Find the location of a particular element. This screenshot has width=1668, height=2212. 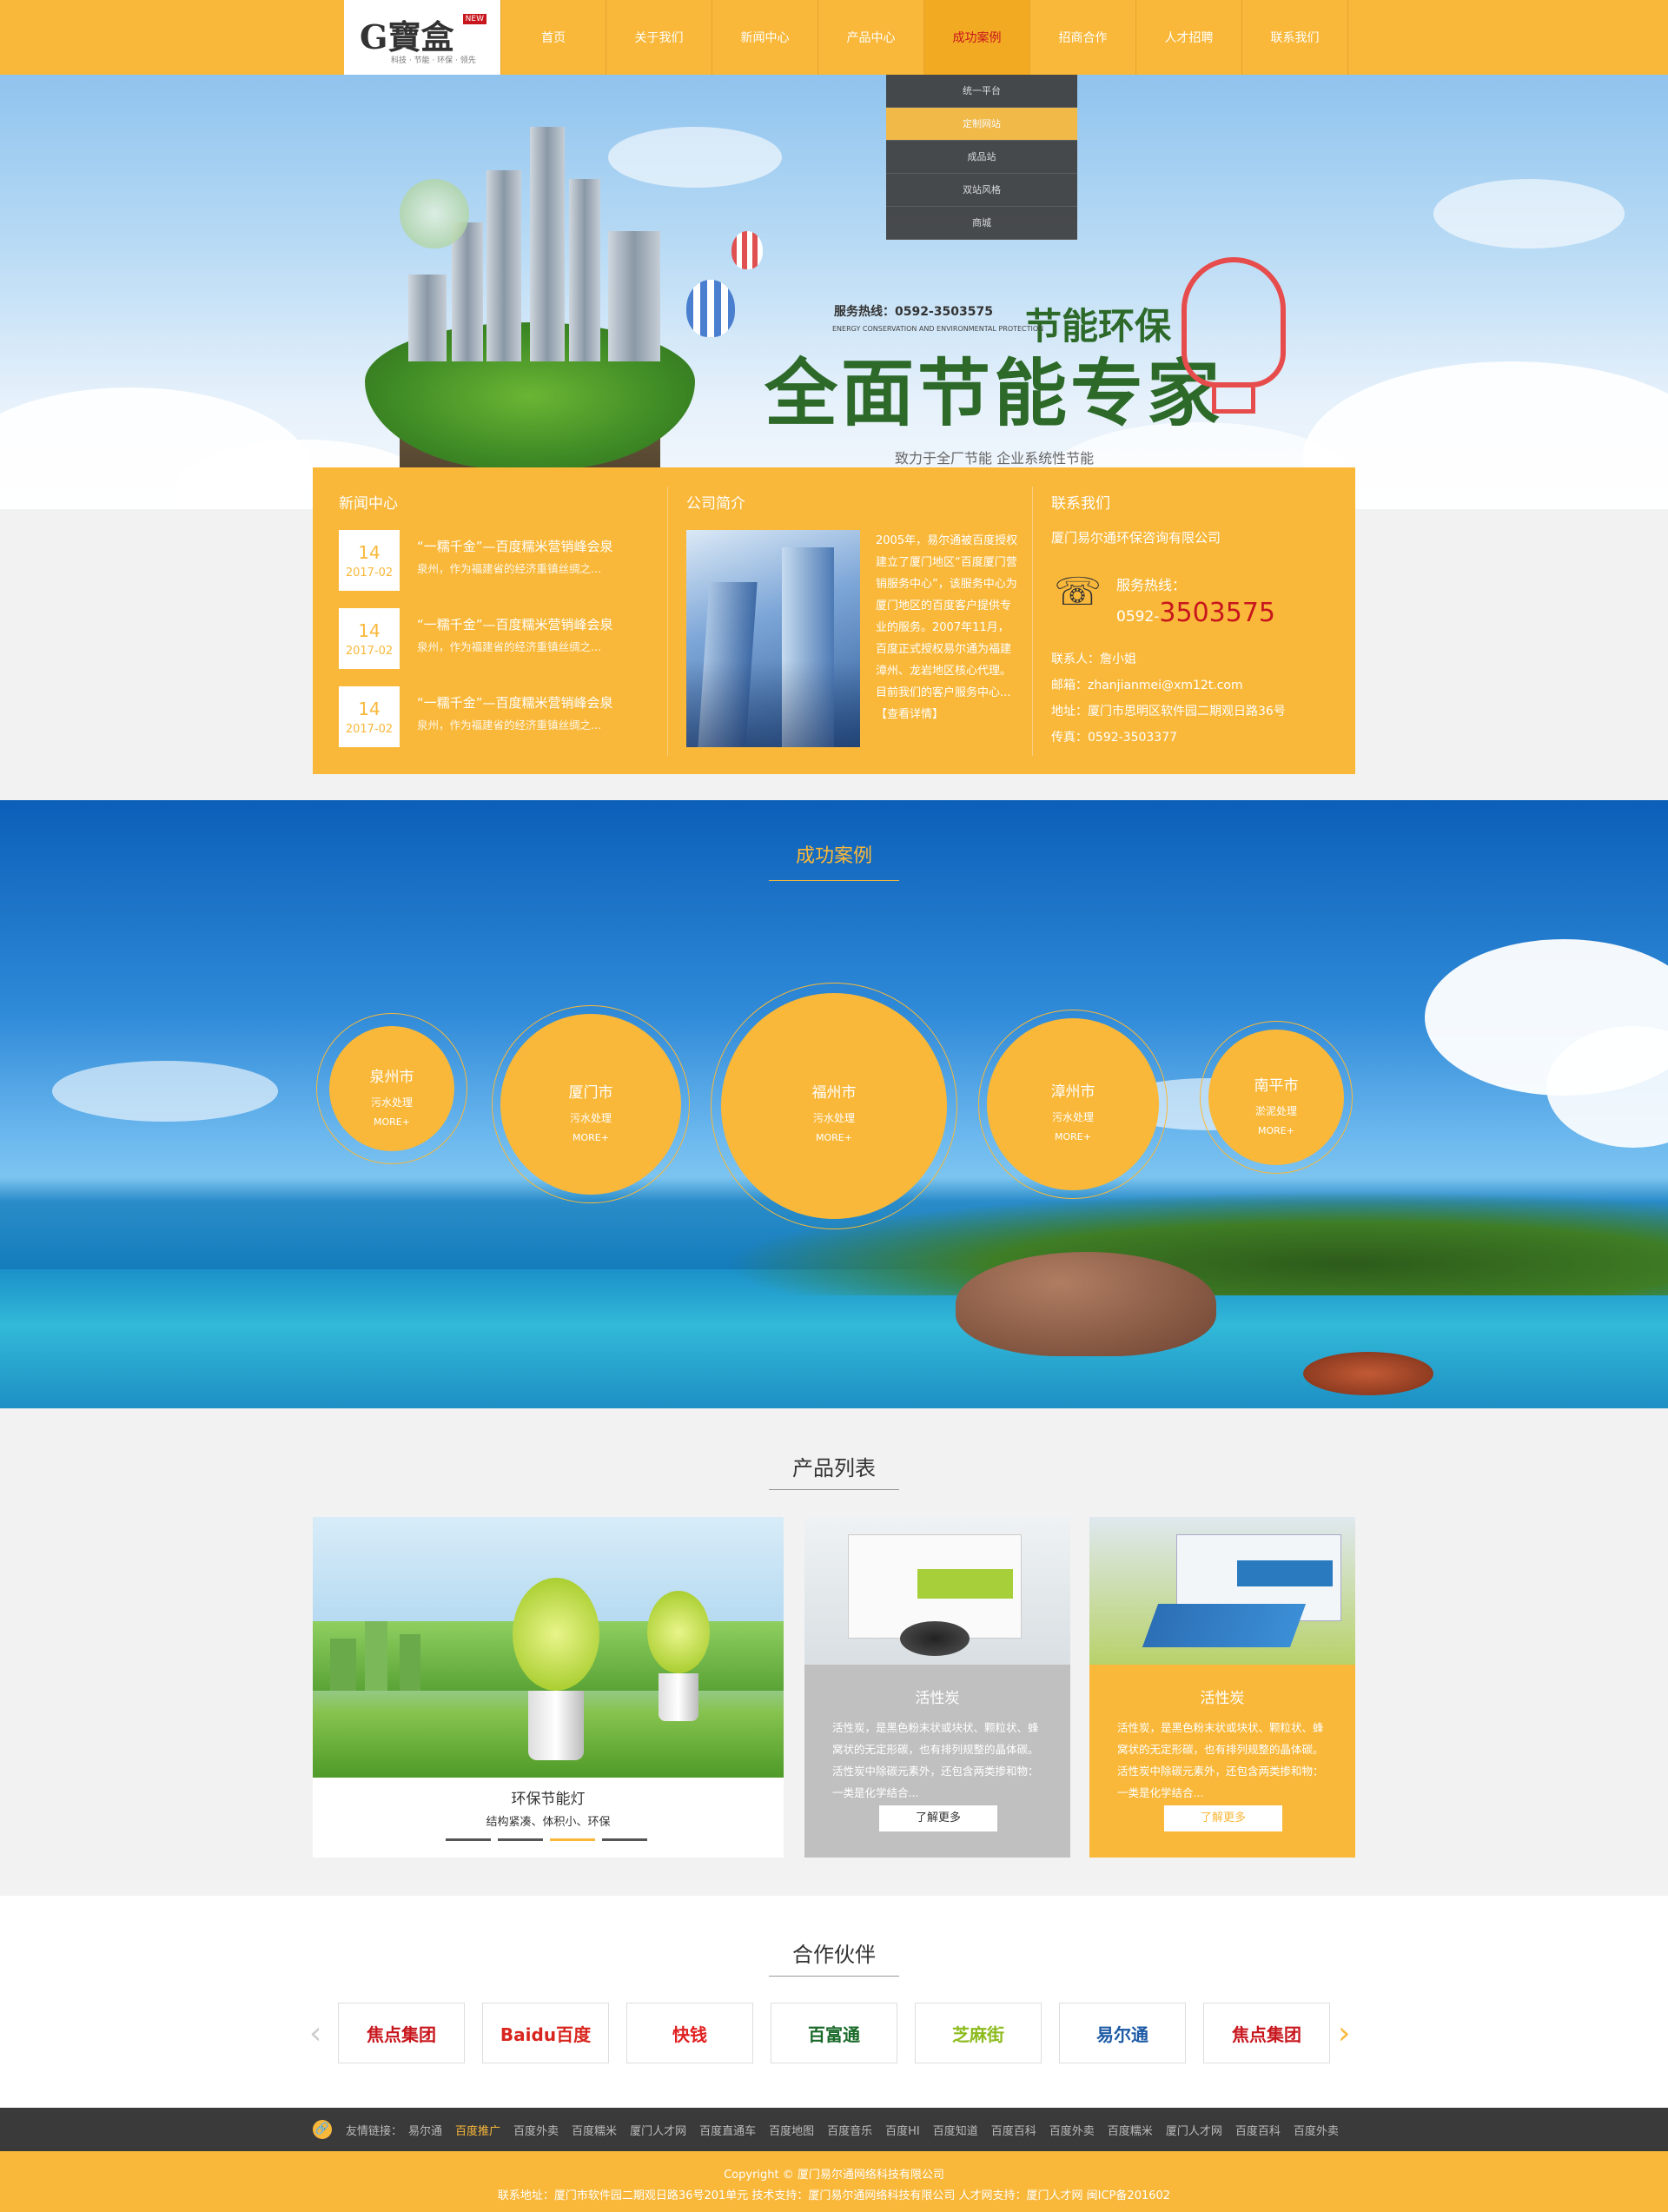

nav-contact: 联系我们 is located at coordinates (1295, 38).